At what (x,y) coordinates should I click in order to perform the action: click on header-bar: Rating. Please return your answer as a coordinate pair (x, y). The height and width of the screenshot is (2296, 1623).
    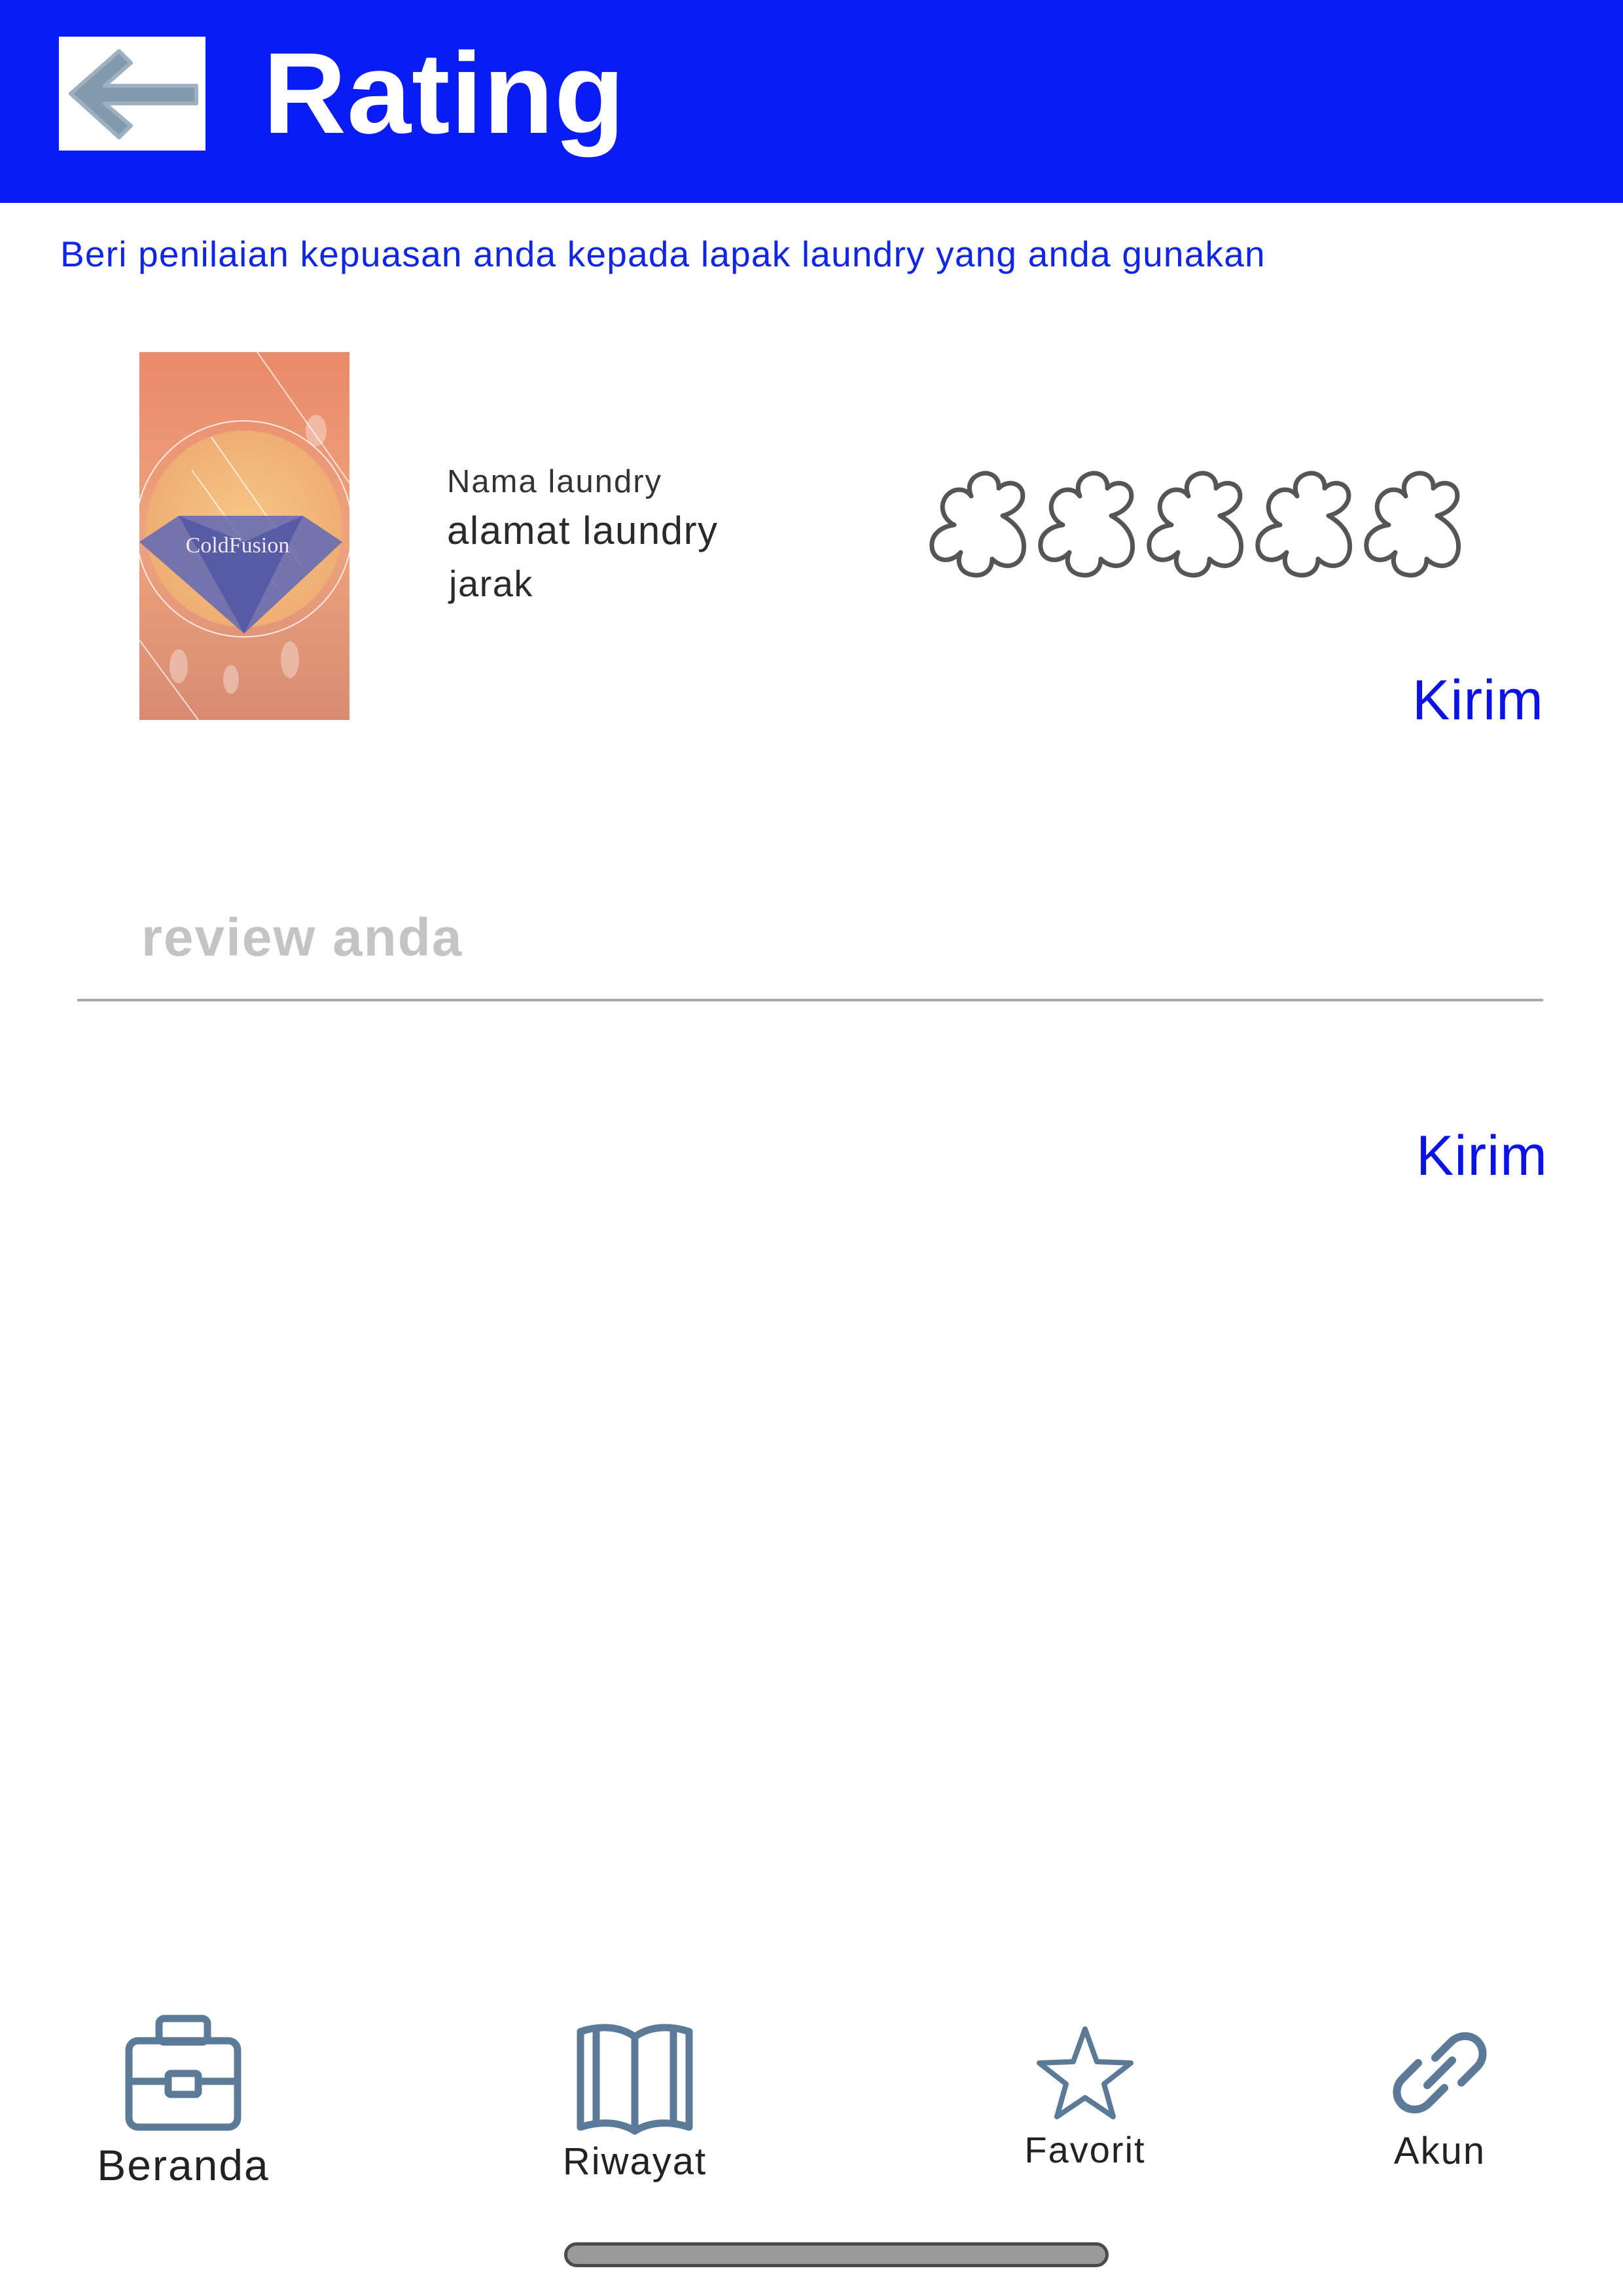
    Looking at the image, I should click on (811, 102).